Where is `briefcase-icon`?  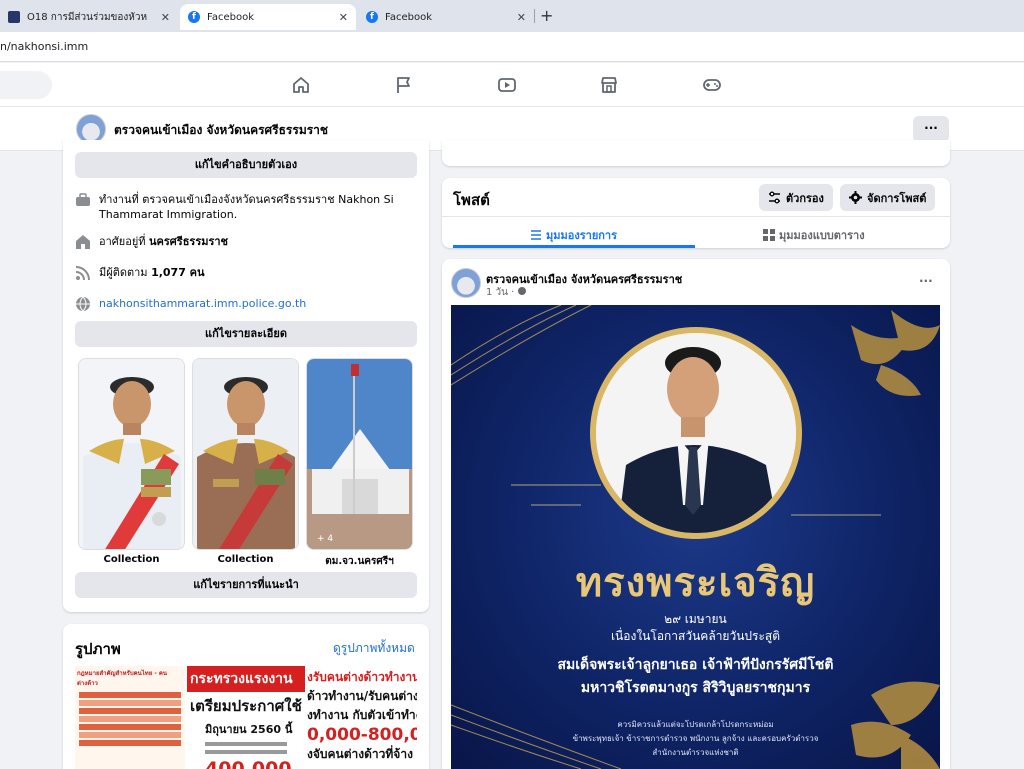 briefcase-icon is located at coordinates (83, 200).